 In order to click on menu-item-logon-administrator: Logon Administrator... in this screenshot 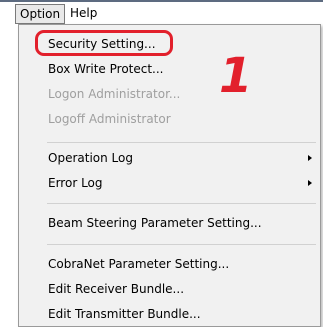, I will do `click(169, 94)`.